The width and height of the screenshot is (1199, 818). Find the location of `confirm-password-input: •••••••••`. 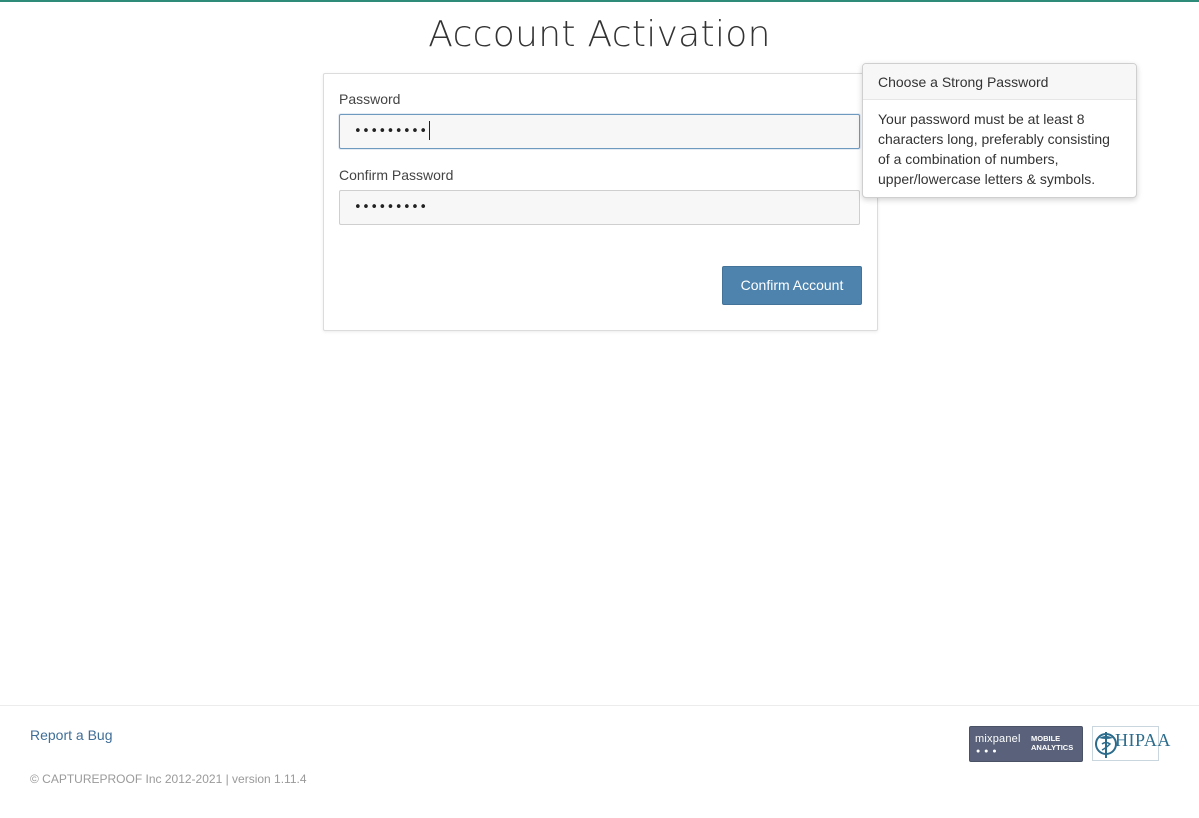

confirm-password-input: ••••••••• is located at coordinates (599, 207).